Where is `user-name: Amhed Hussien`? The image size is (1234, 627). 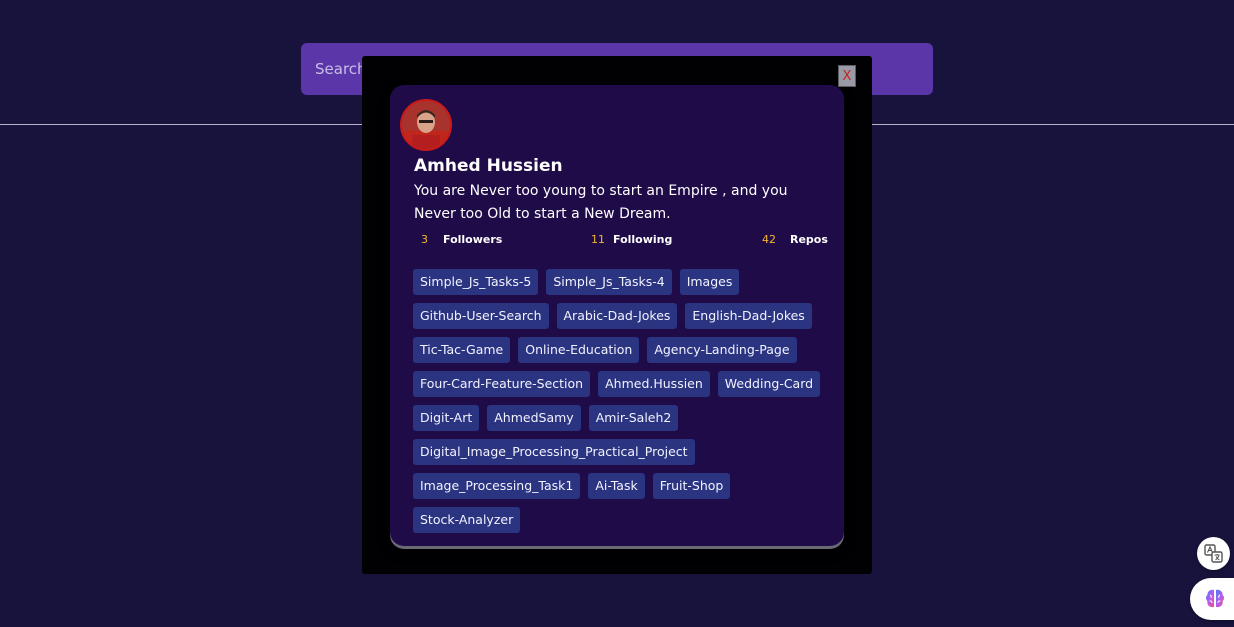
user-name: Amhed Hussien is located at coordinates (488, 166).